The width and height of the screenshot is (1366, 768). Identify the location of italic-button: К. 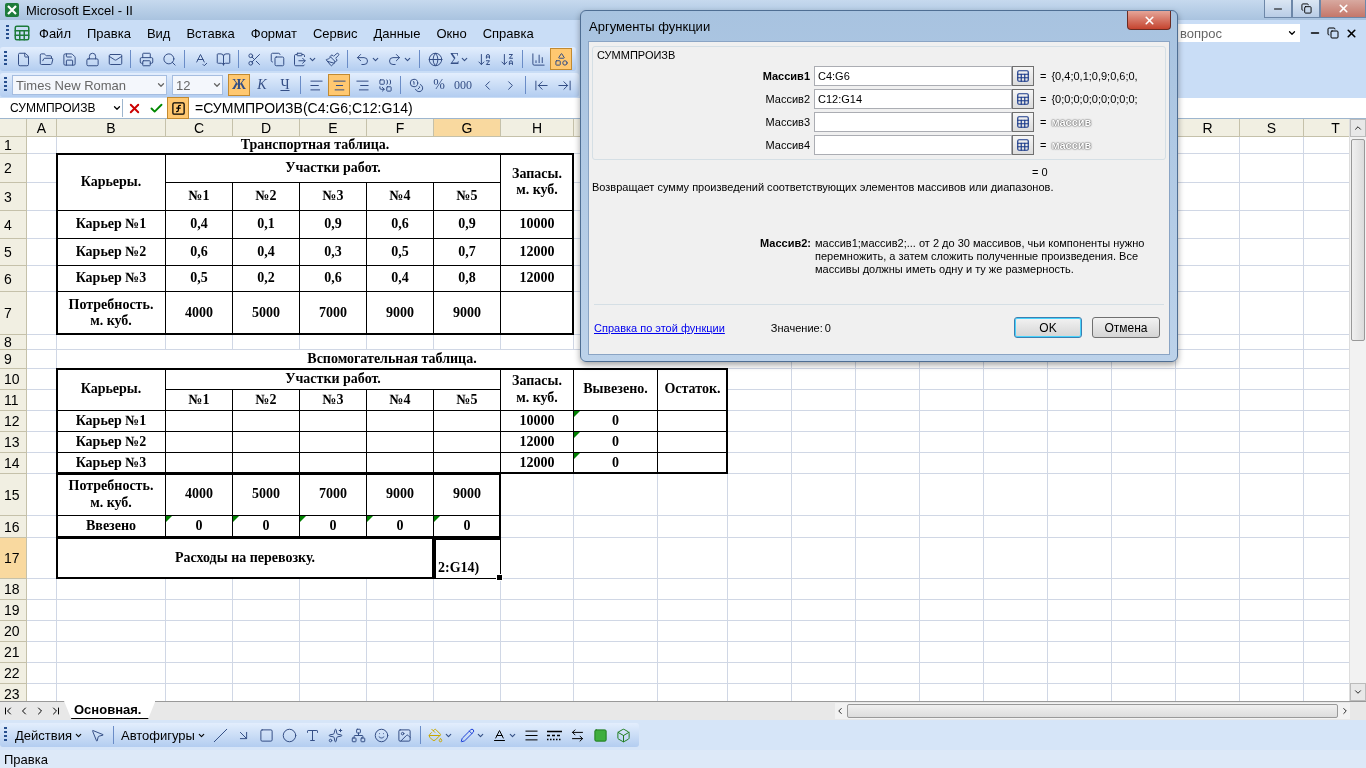
(262, 85).